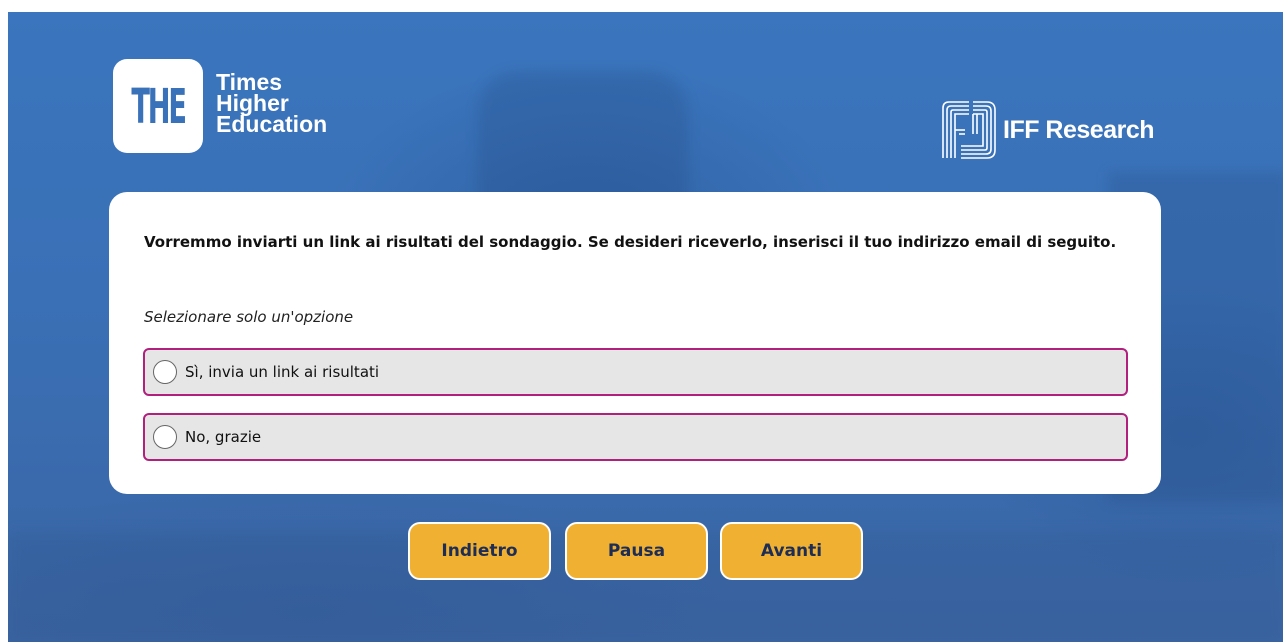 The height and width of the screenshot is (642, 1283). I want to click on the-logo-word: Education, so click(272, 123).